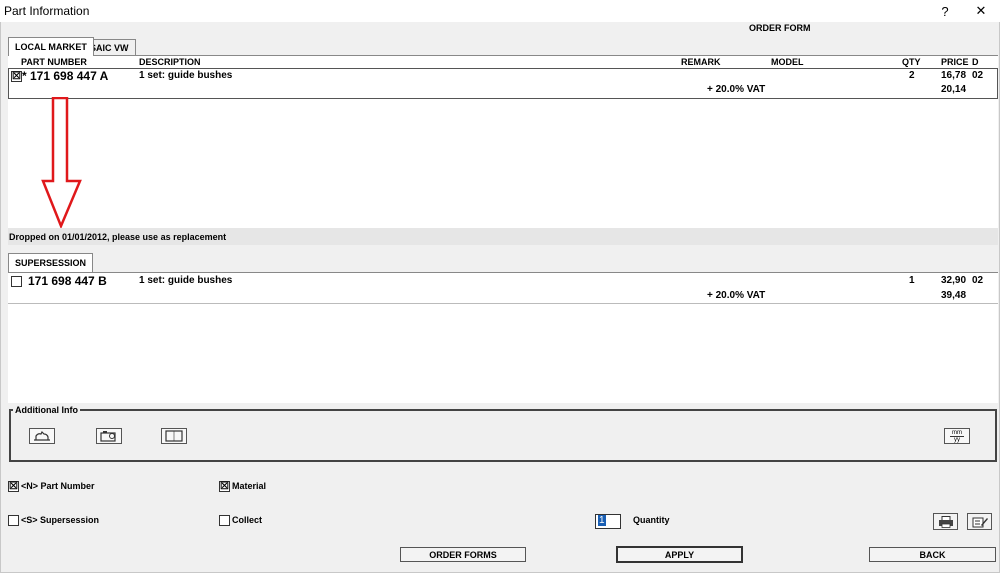 This screenshot has width=1000, height=573. Describe the element at coordinates (186, 280) in the screenshot. I see `supersession-description: 1 set: guide bushes` at that location.